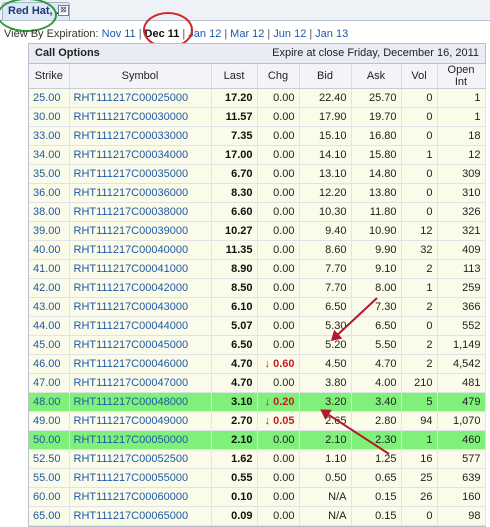 This screenshot has height=527, width=490. Describe the element at coordinates (234, 345) in the screenshot. I see `last-cell: 6.50` at that location.